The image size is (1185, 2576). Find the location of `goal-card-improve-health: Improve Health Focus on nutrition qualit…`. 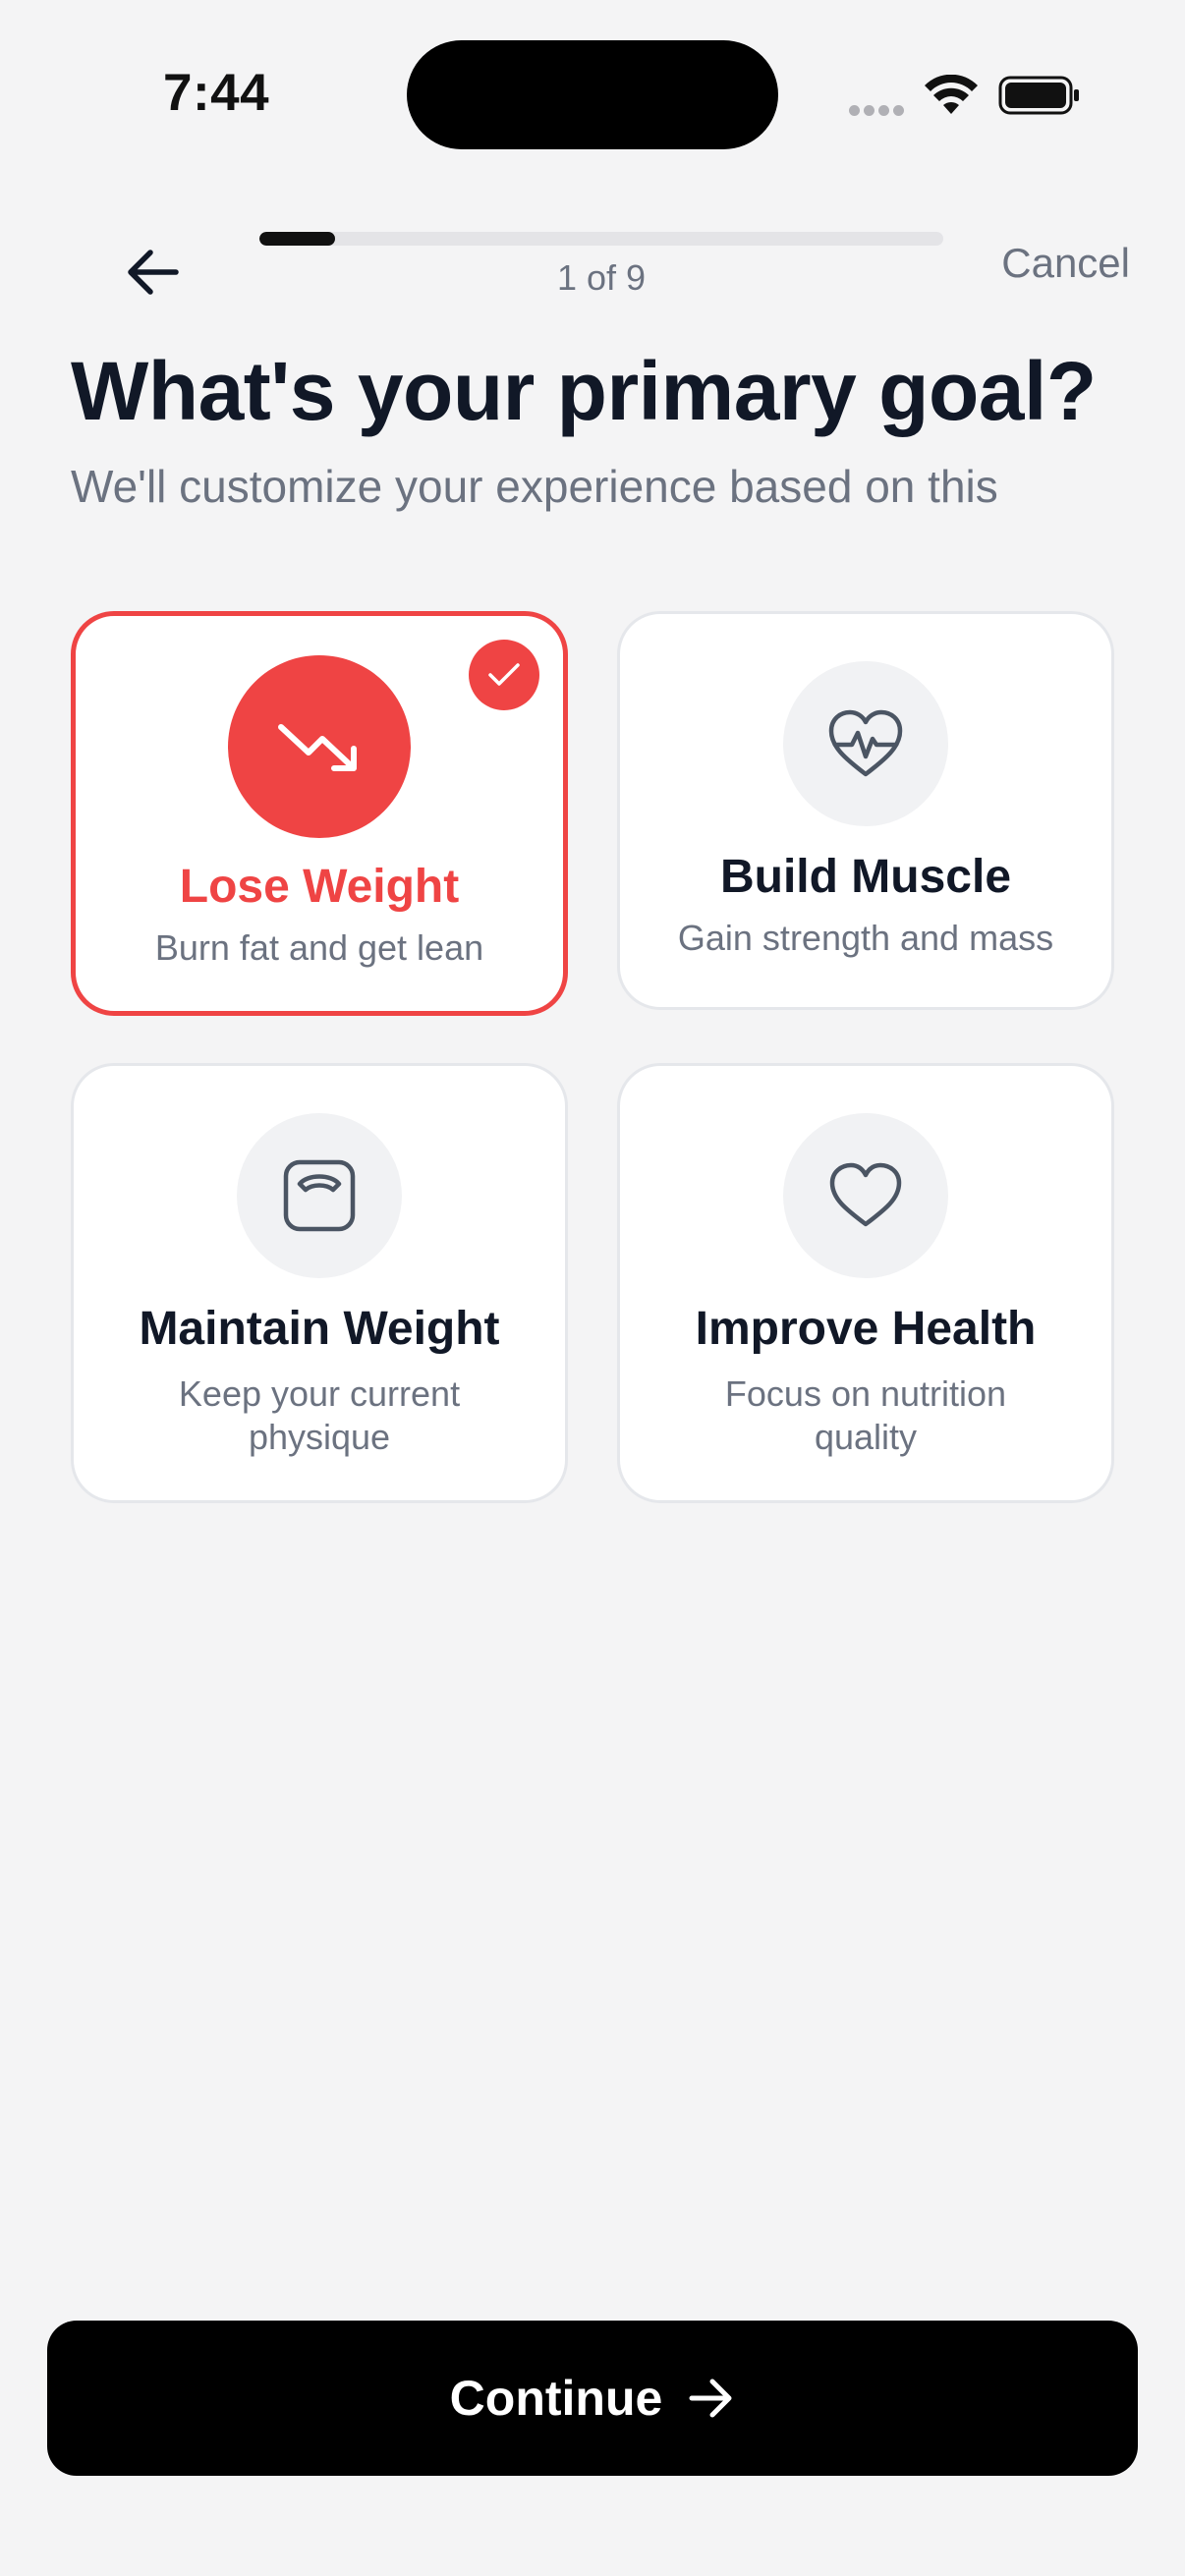

goal-card-improve-health: Improve Health Focus on nutrition qualit… is located at coordinates (866, 1283).